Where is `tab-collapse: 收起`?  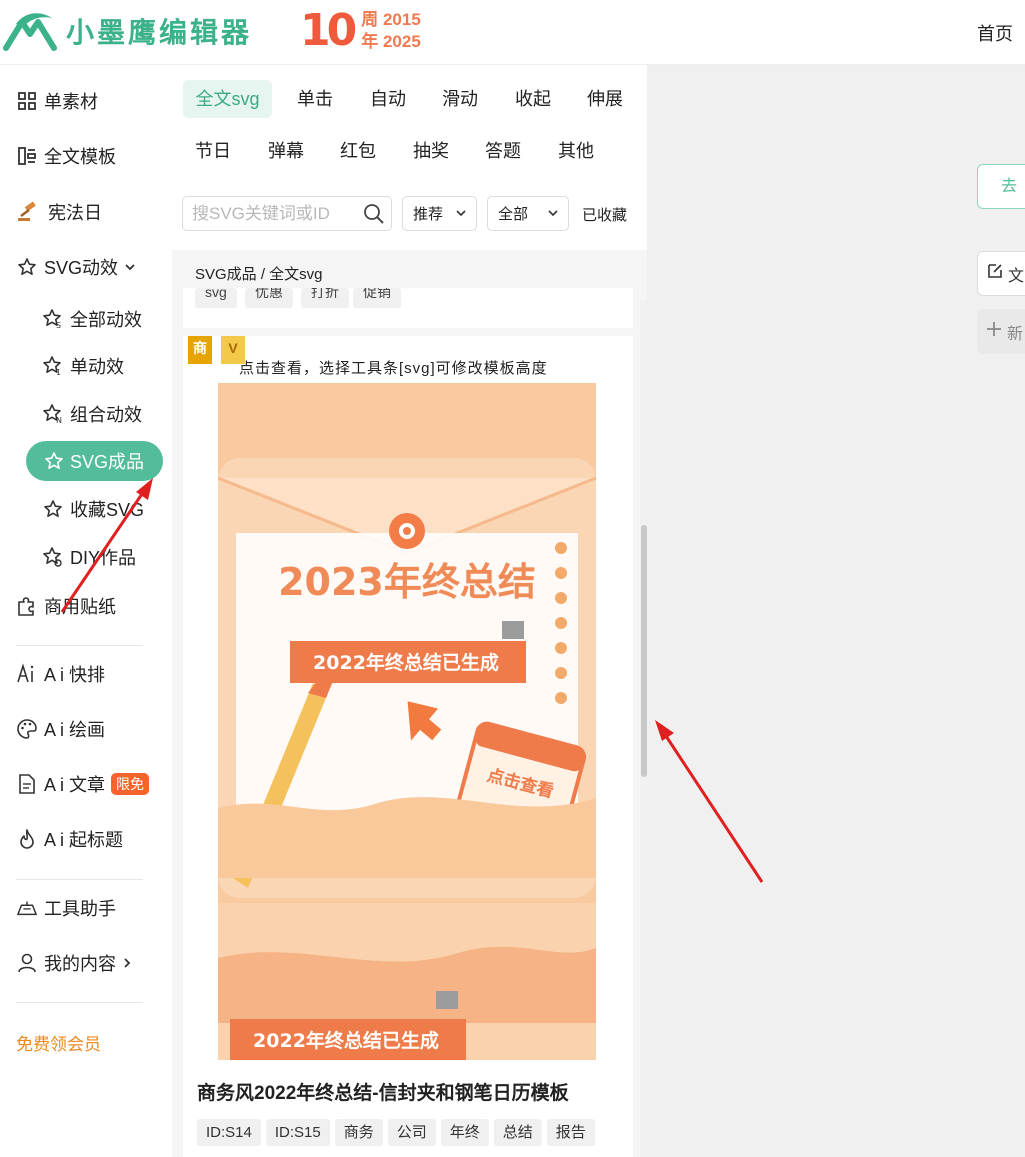
tab-collapse: 收起 is located at coordinates (533, 99).